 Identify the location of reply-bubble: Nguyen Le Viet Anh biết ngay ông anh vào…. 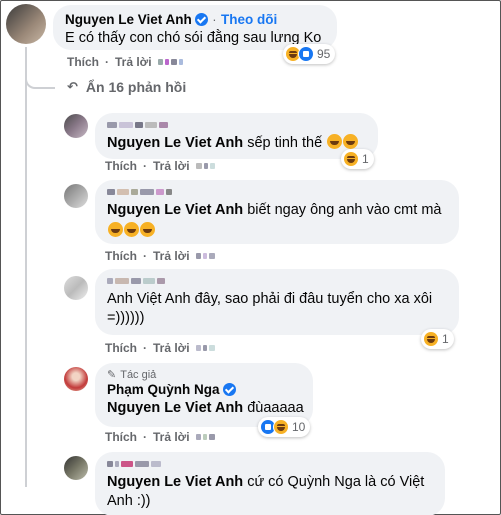
(277, 212).